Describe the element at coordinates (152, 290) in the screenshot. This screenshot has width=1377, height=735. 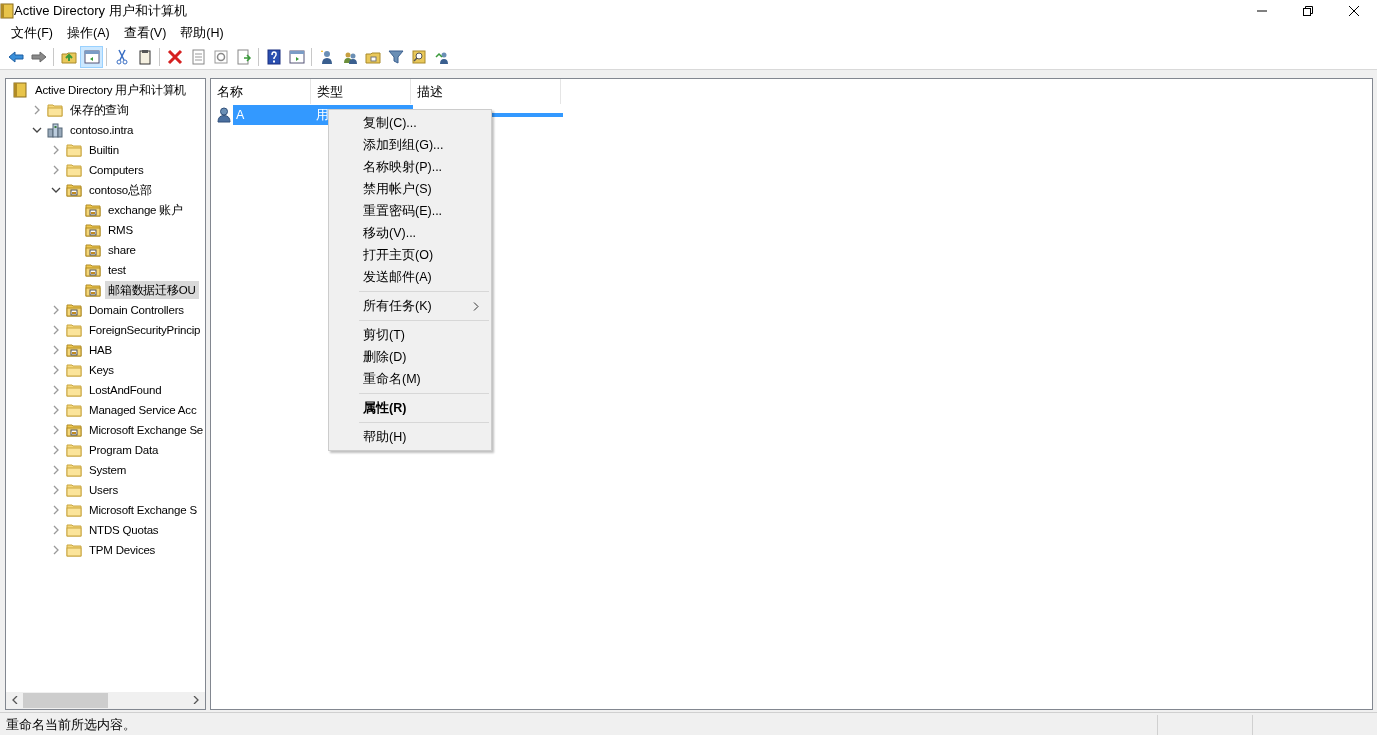
I see `tree-item: 邮箱数据迁移OU` at that location.